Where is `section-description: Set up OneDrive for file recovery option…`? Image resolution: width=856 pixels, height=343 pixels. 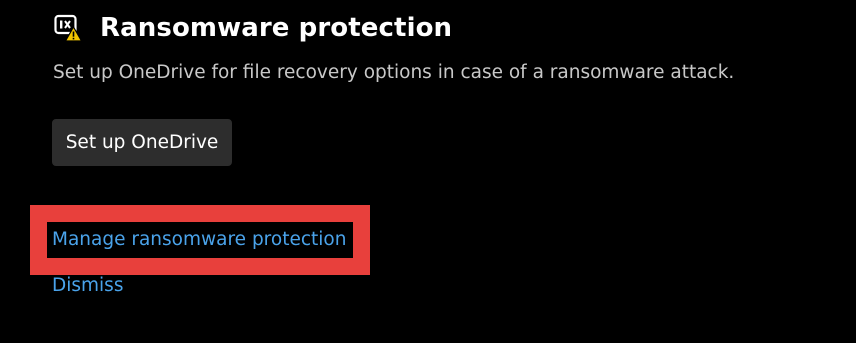
section-description: Set up OneDrive for file recovery option… is located at coordinates (394, 72).